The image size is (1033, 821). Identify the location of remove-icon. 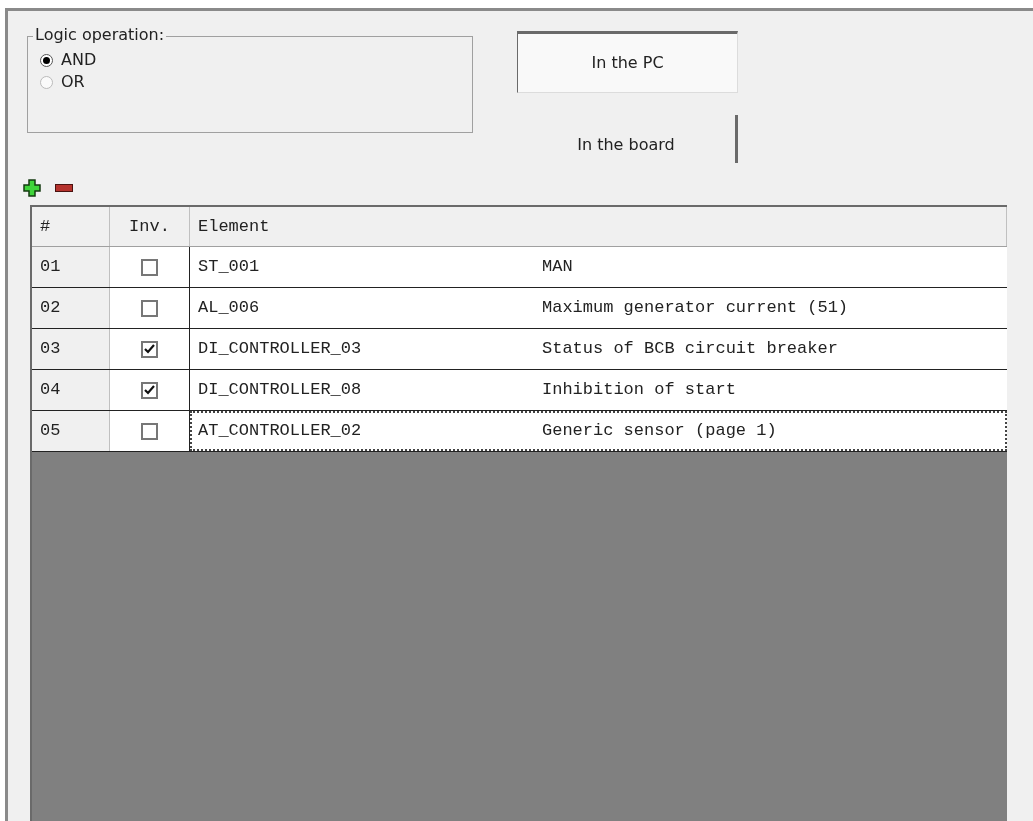
(64, 188).